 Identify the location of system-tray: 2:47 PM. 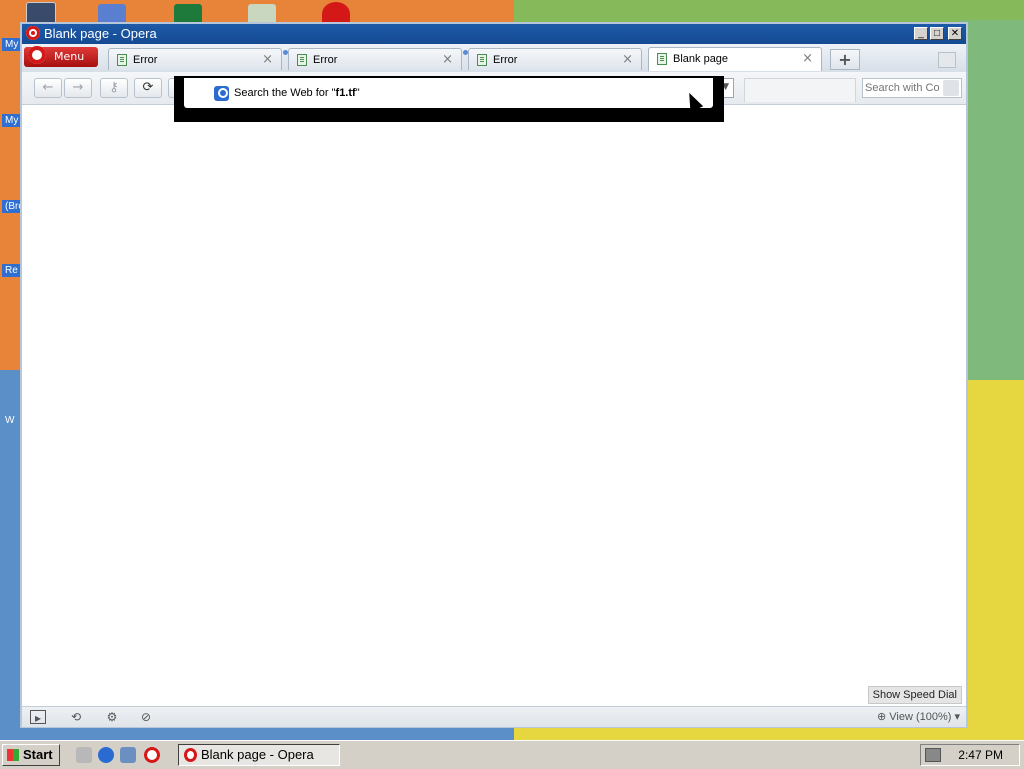
(970, 755).